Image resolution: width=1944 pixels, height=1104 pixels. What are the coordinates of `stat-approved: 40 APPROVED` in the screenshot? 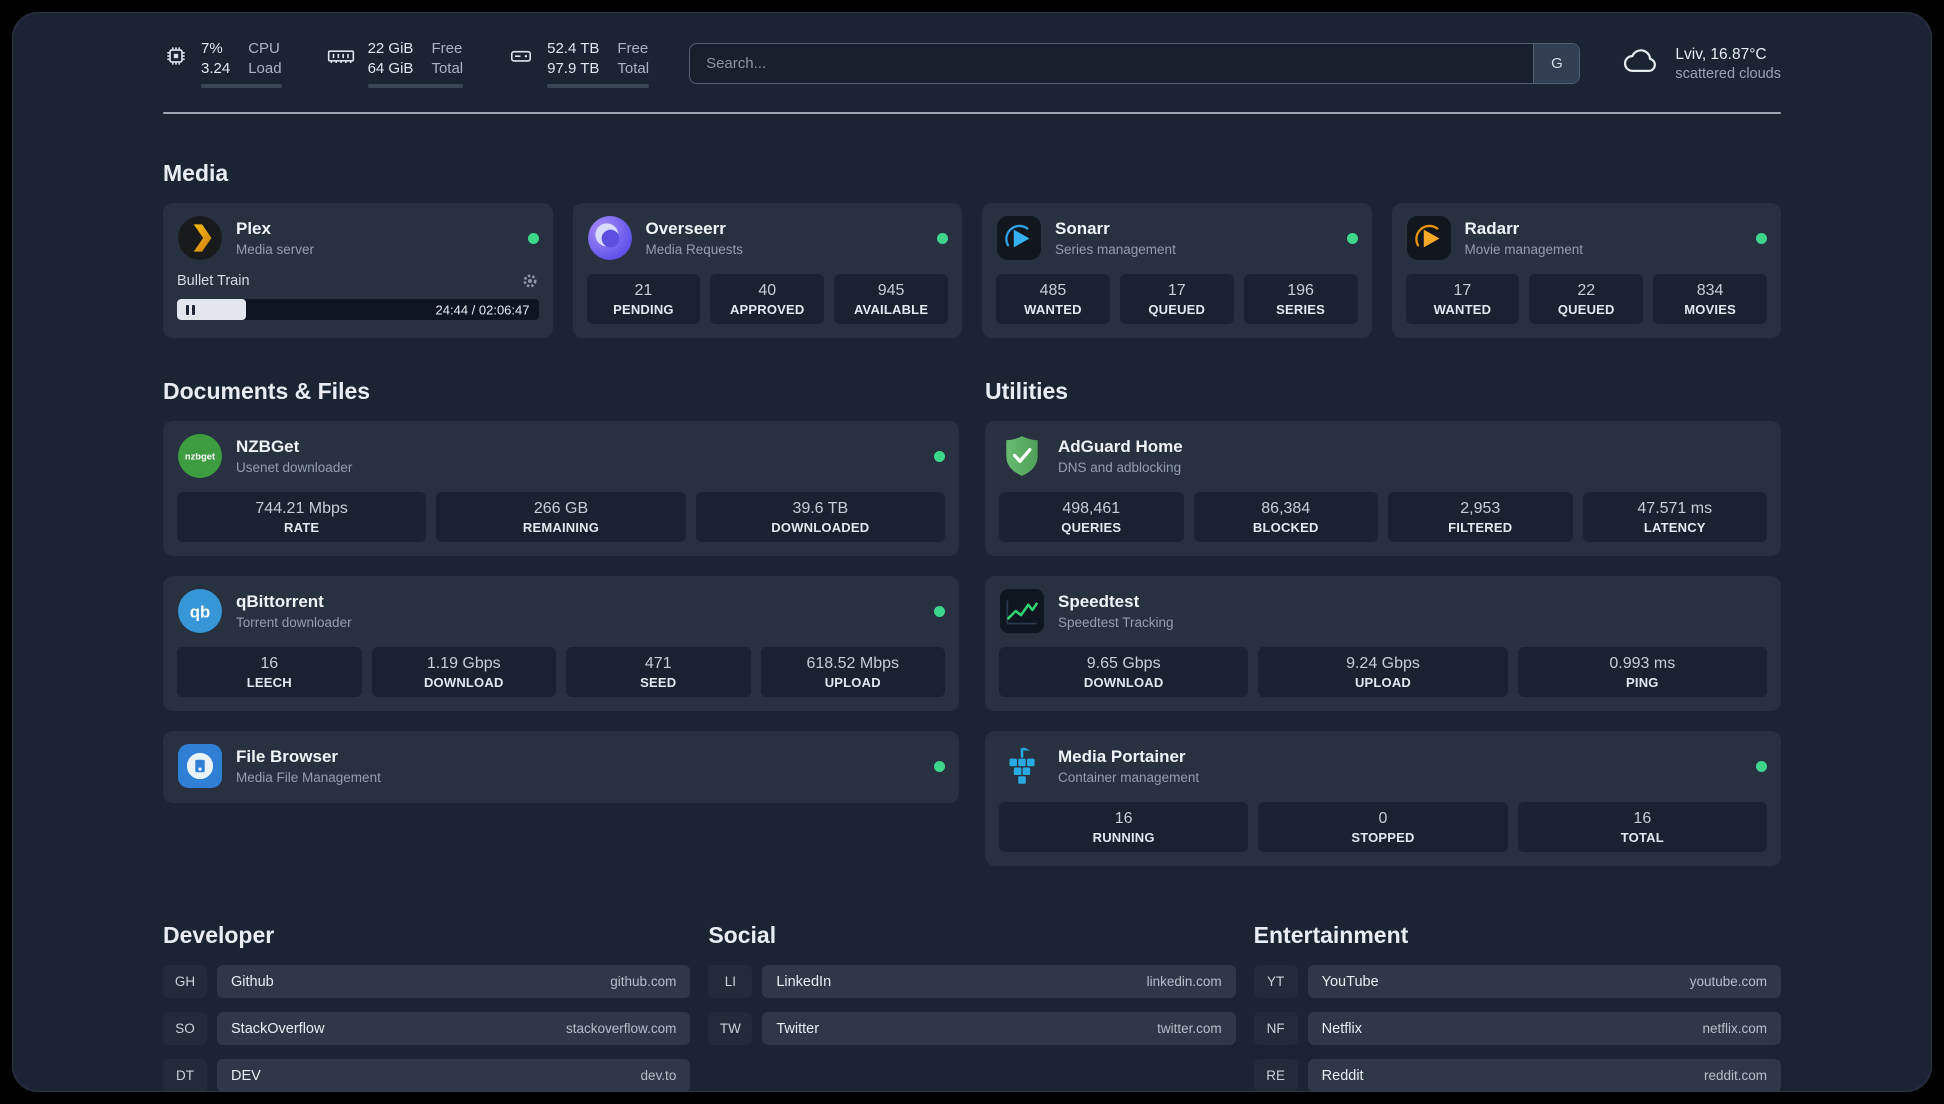 It's located at (767, 299).